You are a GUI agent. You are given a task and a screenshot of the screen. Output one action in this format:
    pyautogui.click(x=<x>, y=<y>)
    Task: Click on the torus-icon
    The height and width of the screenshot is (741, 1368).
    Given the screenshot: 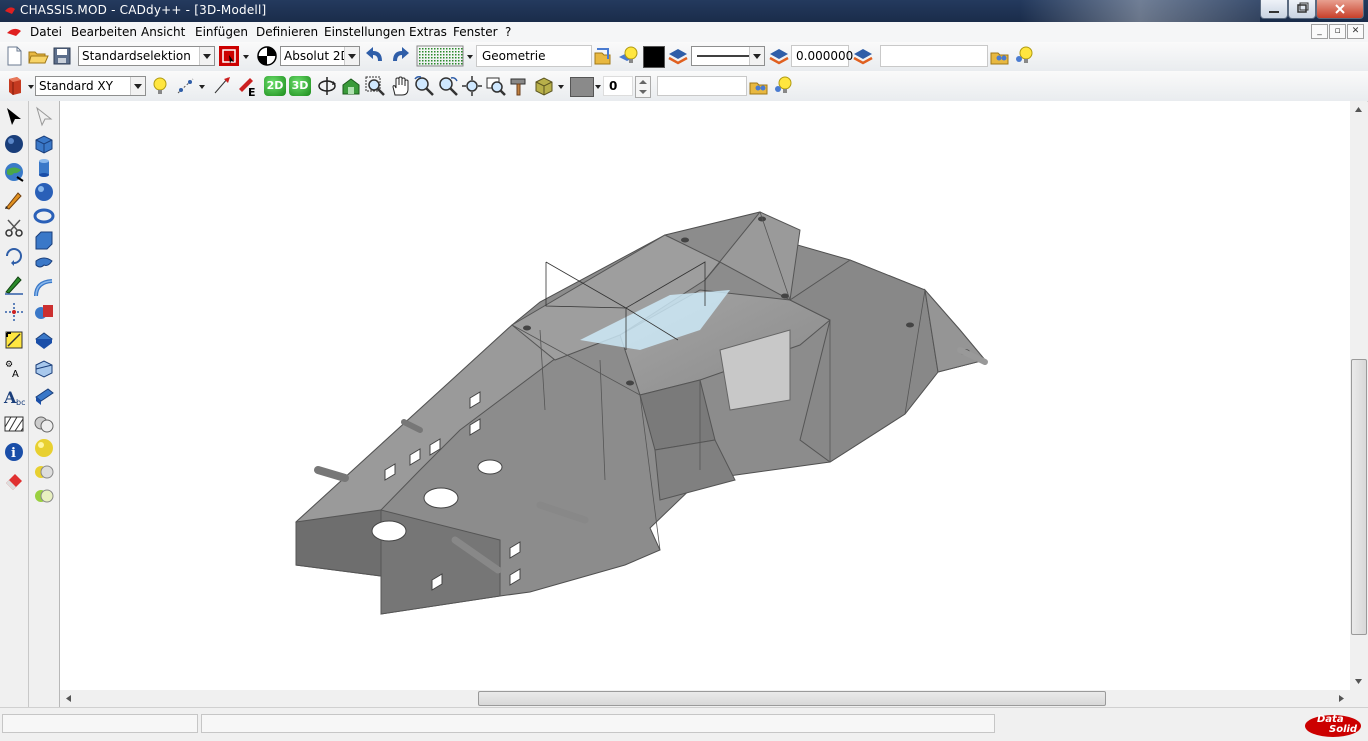 What is the action you would take?
    pyautogui.click(x=44, y=216)
    